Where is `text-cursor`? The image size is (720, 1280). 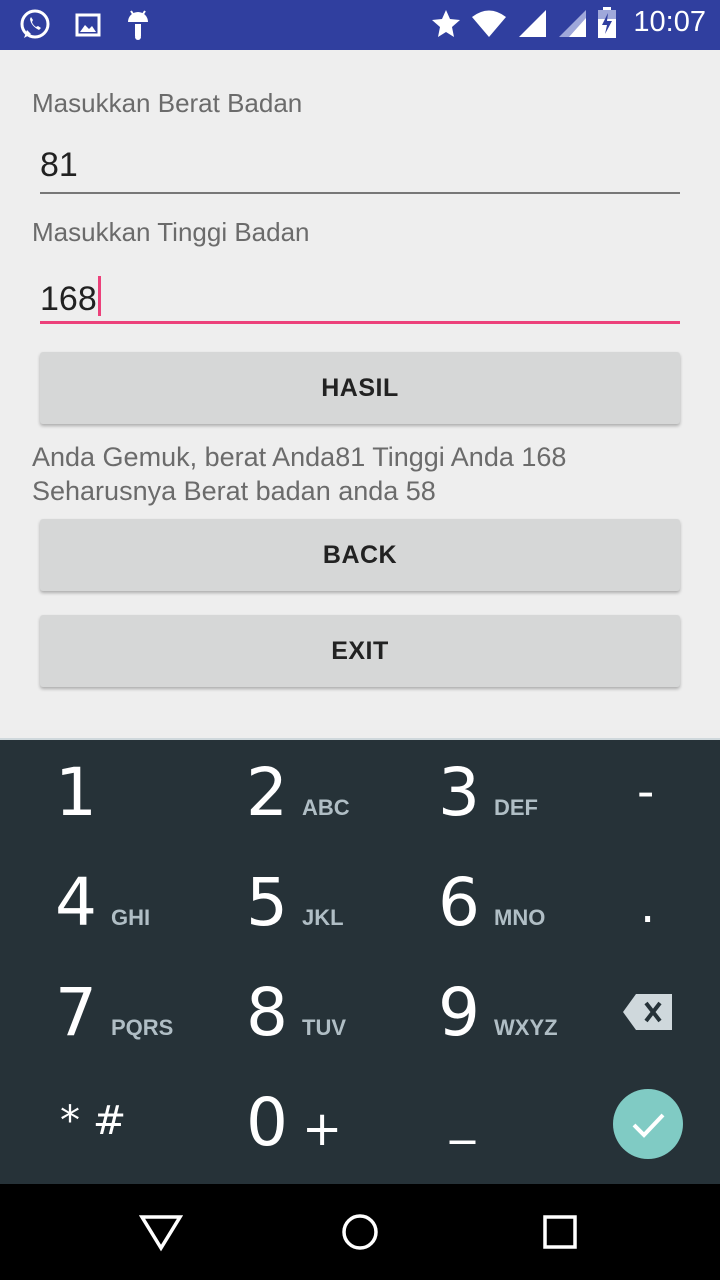 text-cursor is located at coordinates (99, 296).